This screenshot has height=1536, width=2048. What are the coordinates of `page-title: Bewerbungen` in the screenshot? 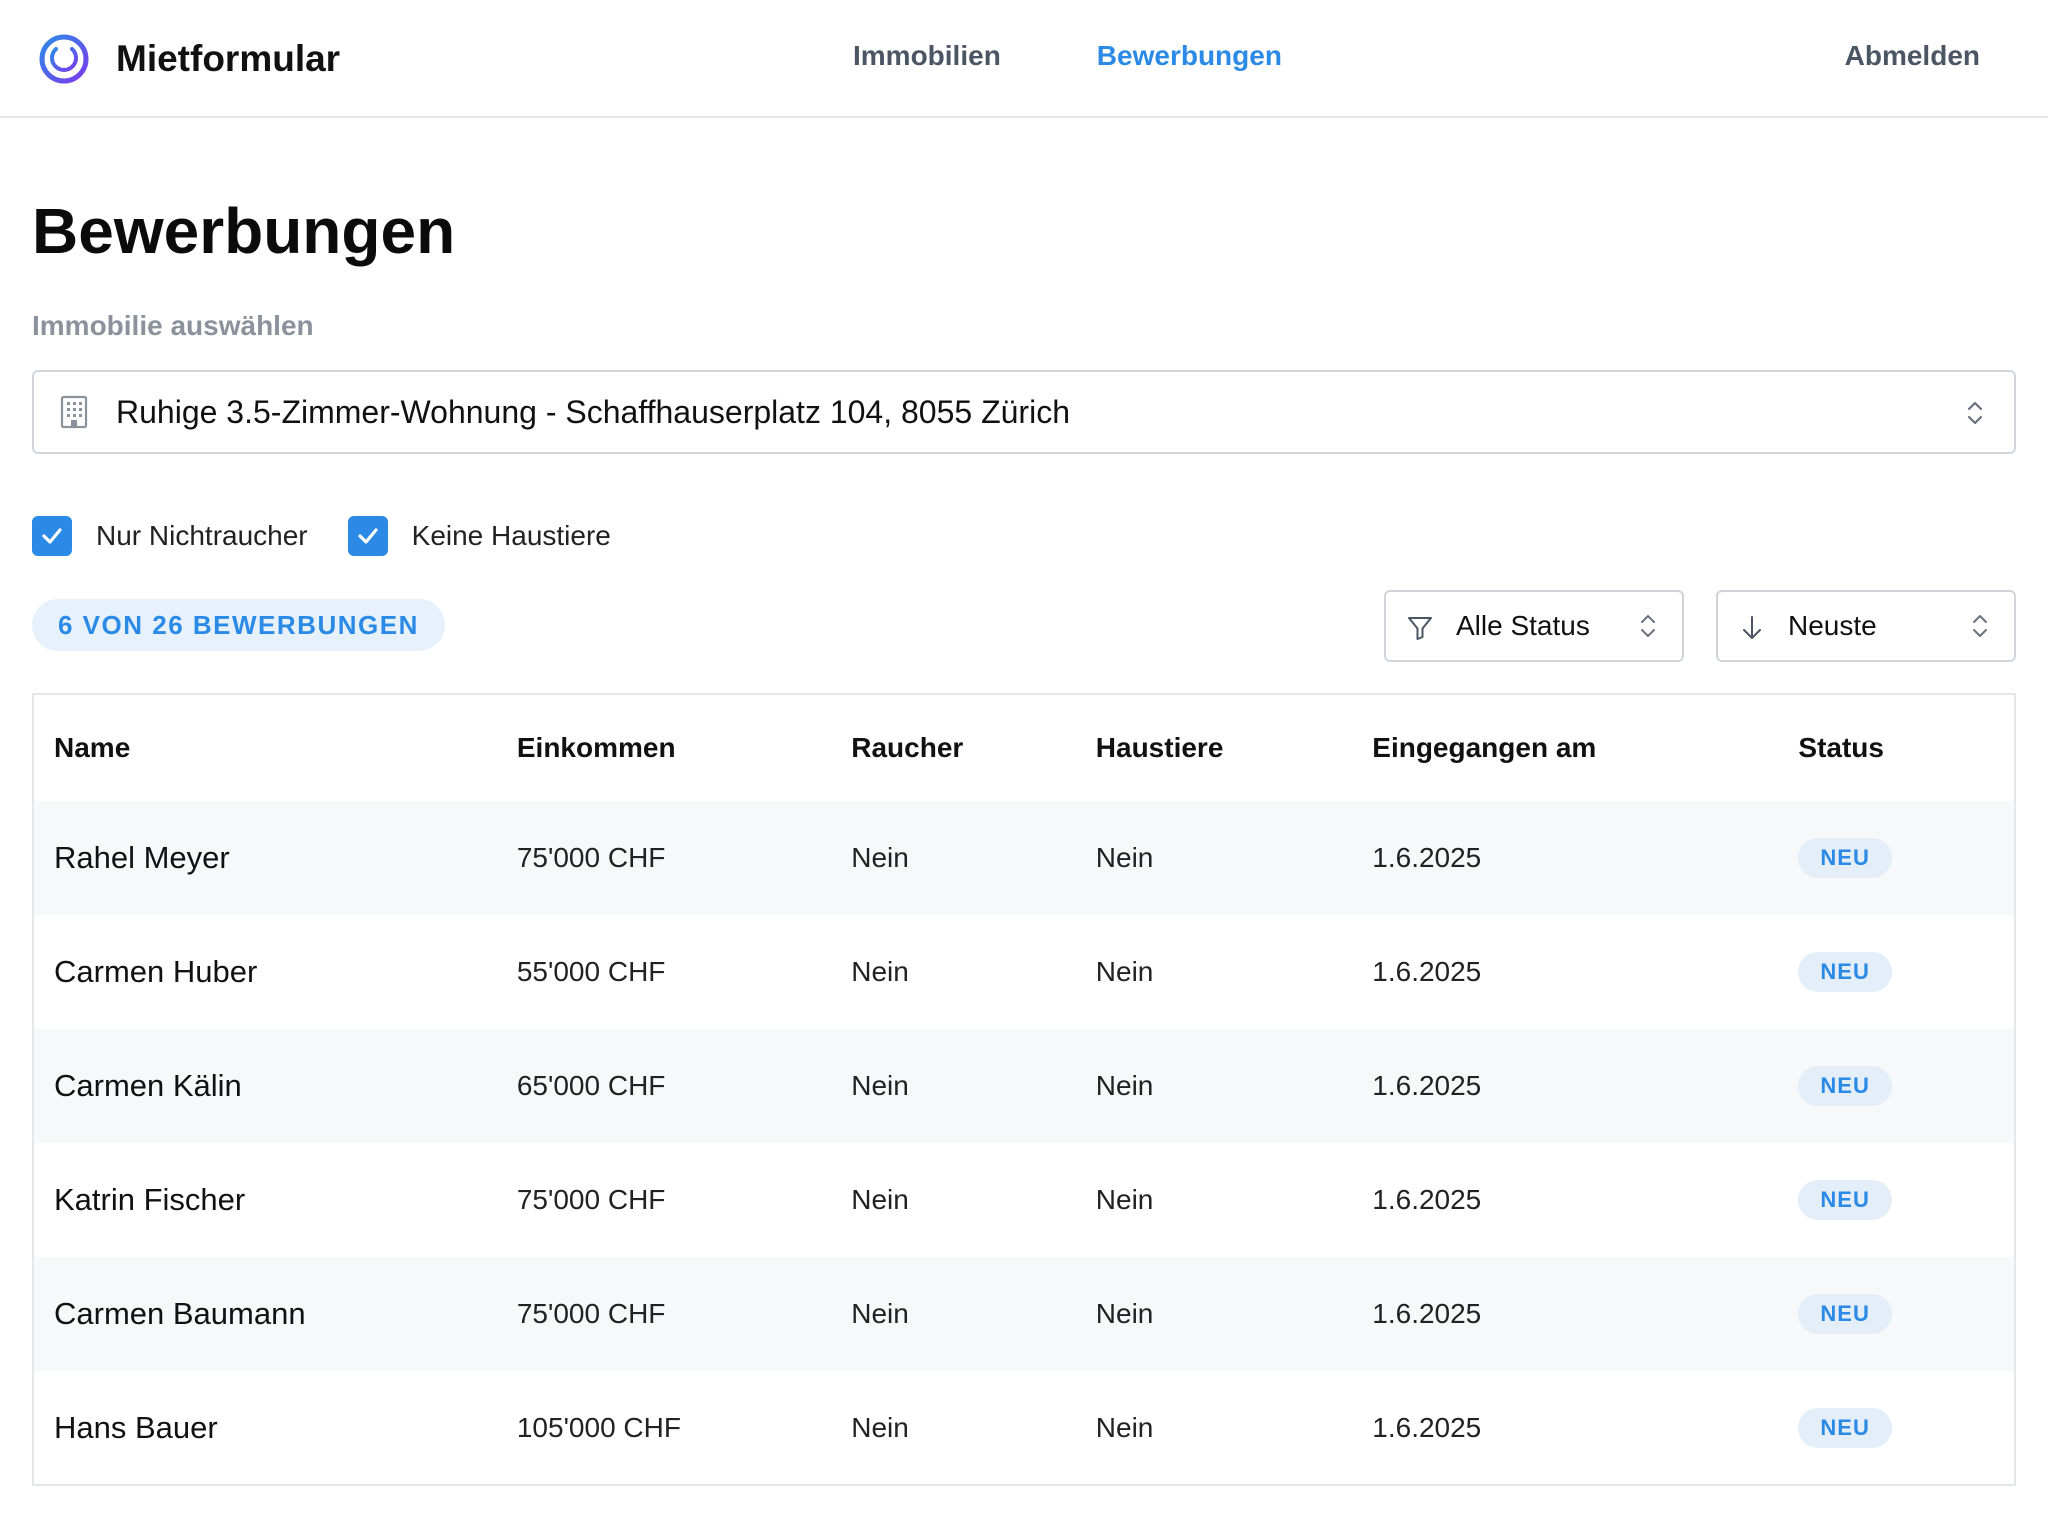 It's located at (244, 231).